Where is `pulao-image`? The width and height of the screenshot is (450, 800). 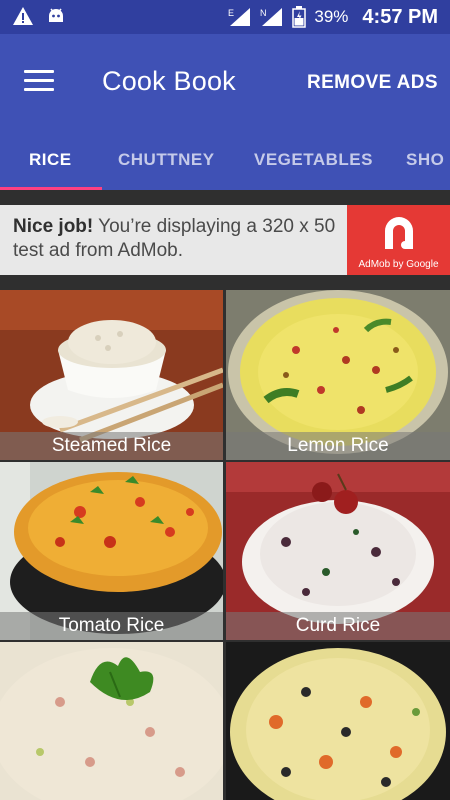
pulao-image is located at coordinates (111, 721).